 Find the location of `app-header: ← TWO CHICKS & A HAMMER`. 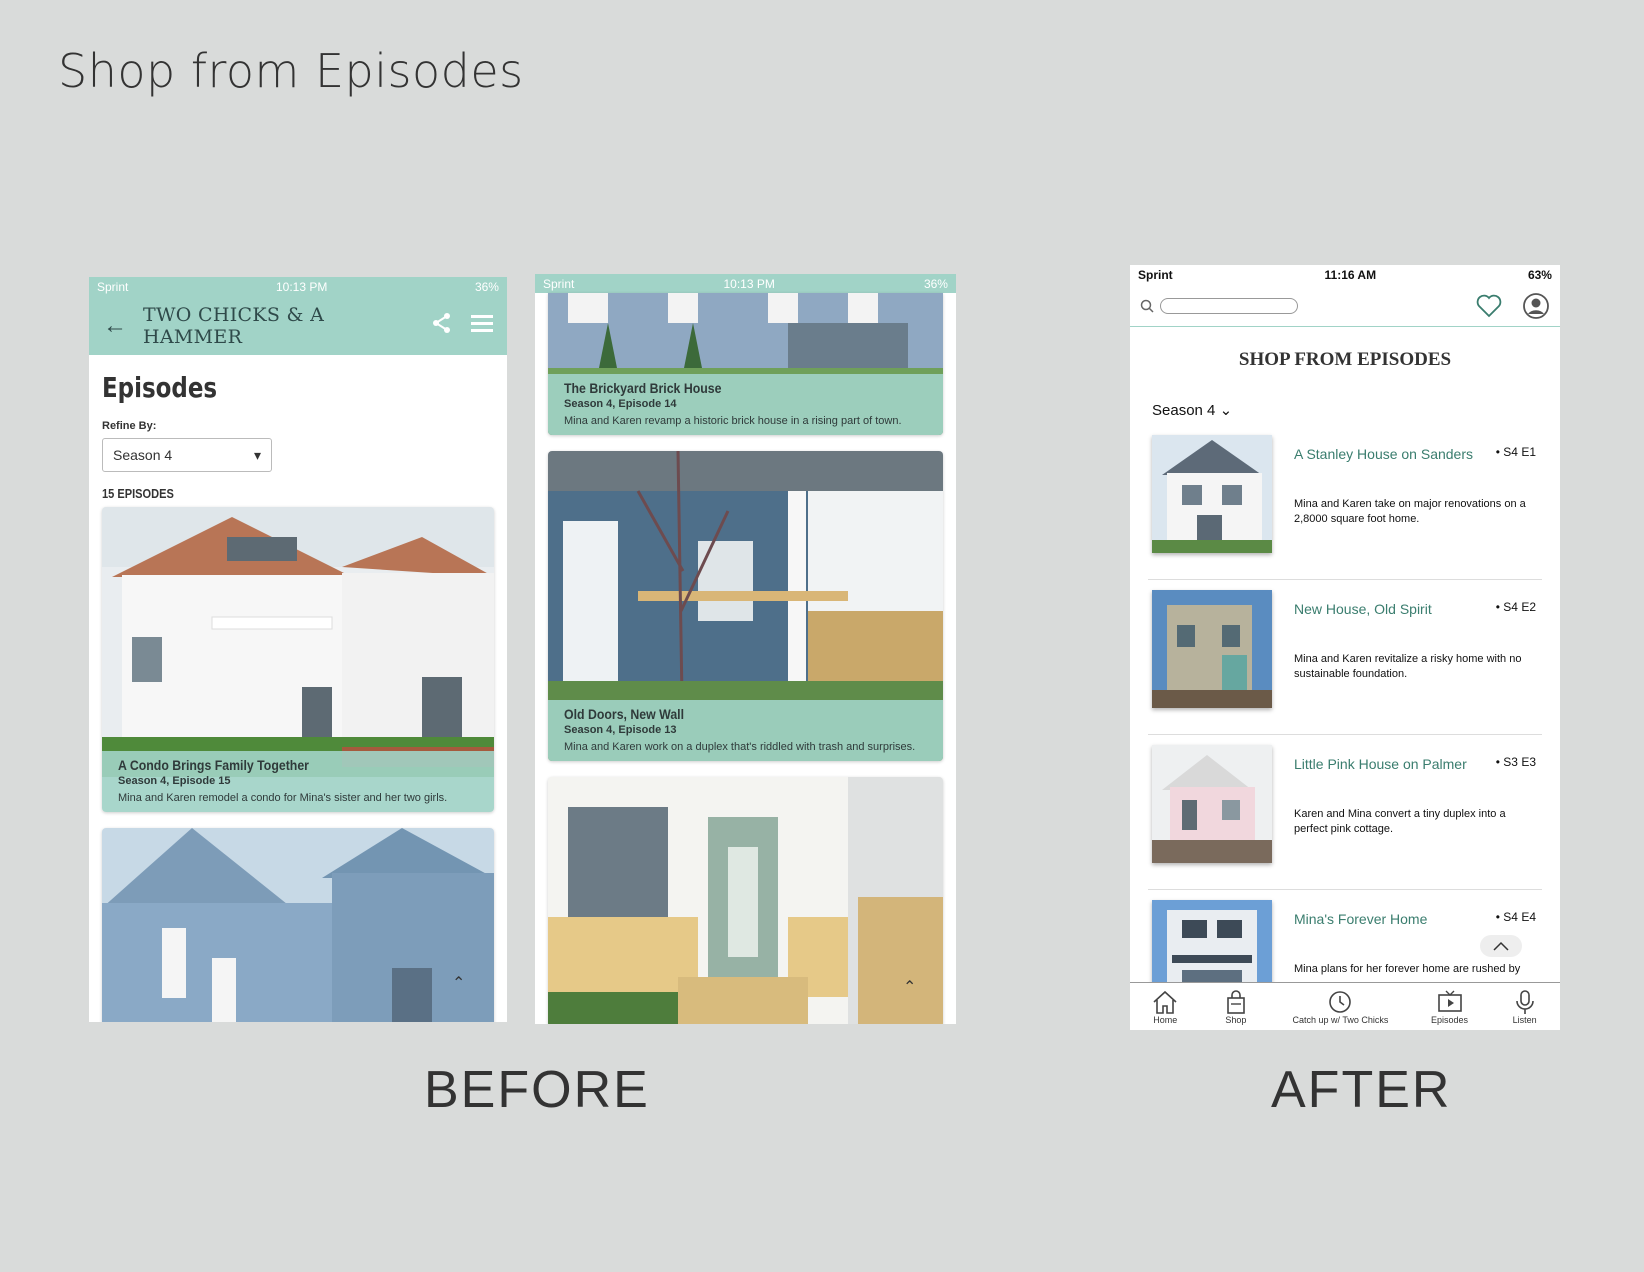

app-header: ← TWO CHICKS & A HAMMER is located at coordinates (298, 326).